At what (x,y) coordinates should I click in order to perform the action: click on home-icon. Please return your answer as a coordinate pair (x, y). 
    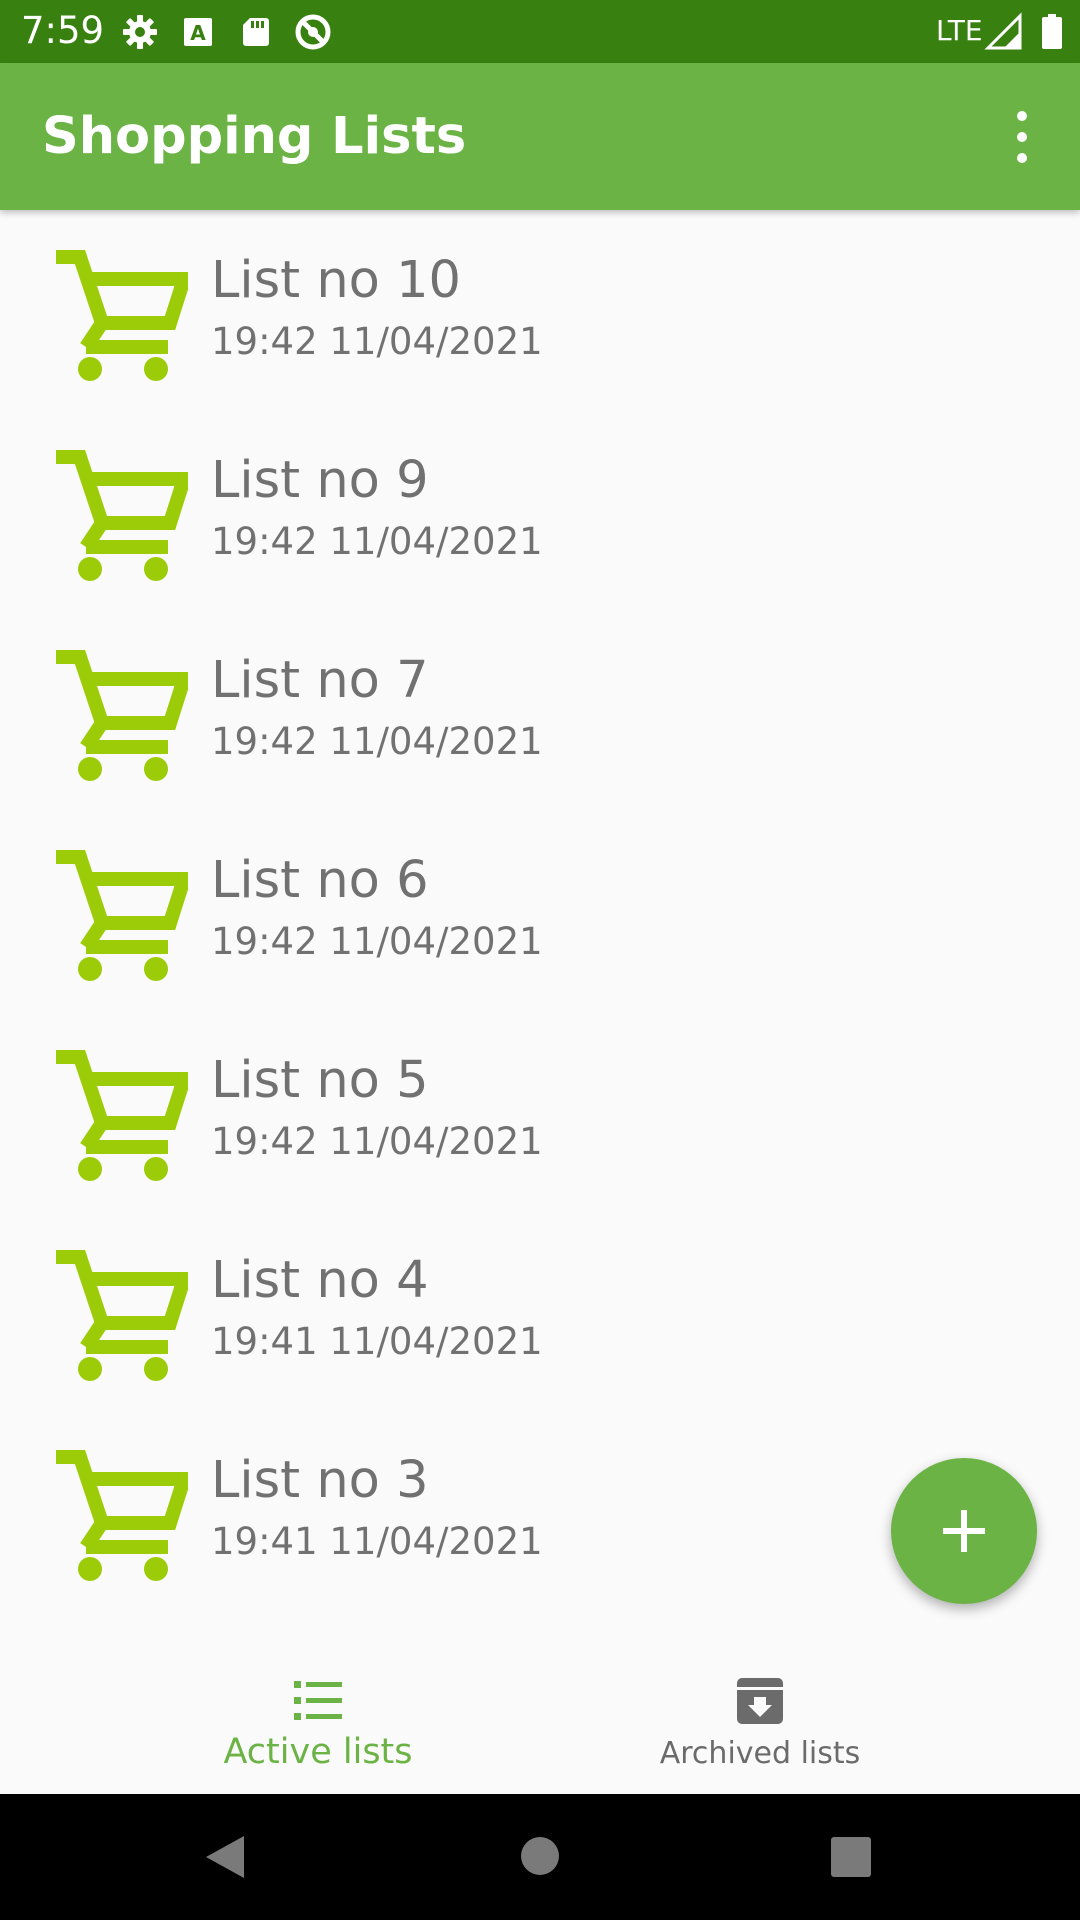
    Looking at the image, I should click on (540, 1856).